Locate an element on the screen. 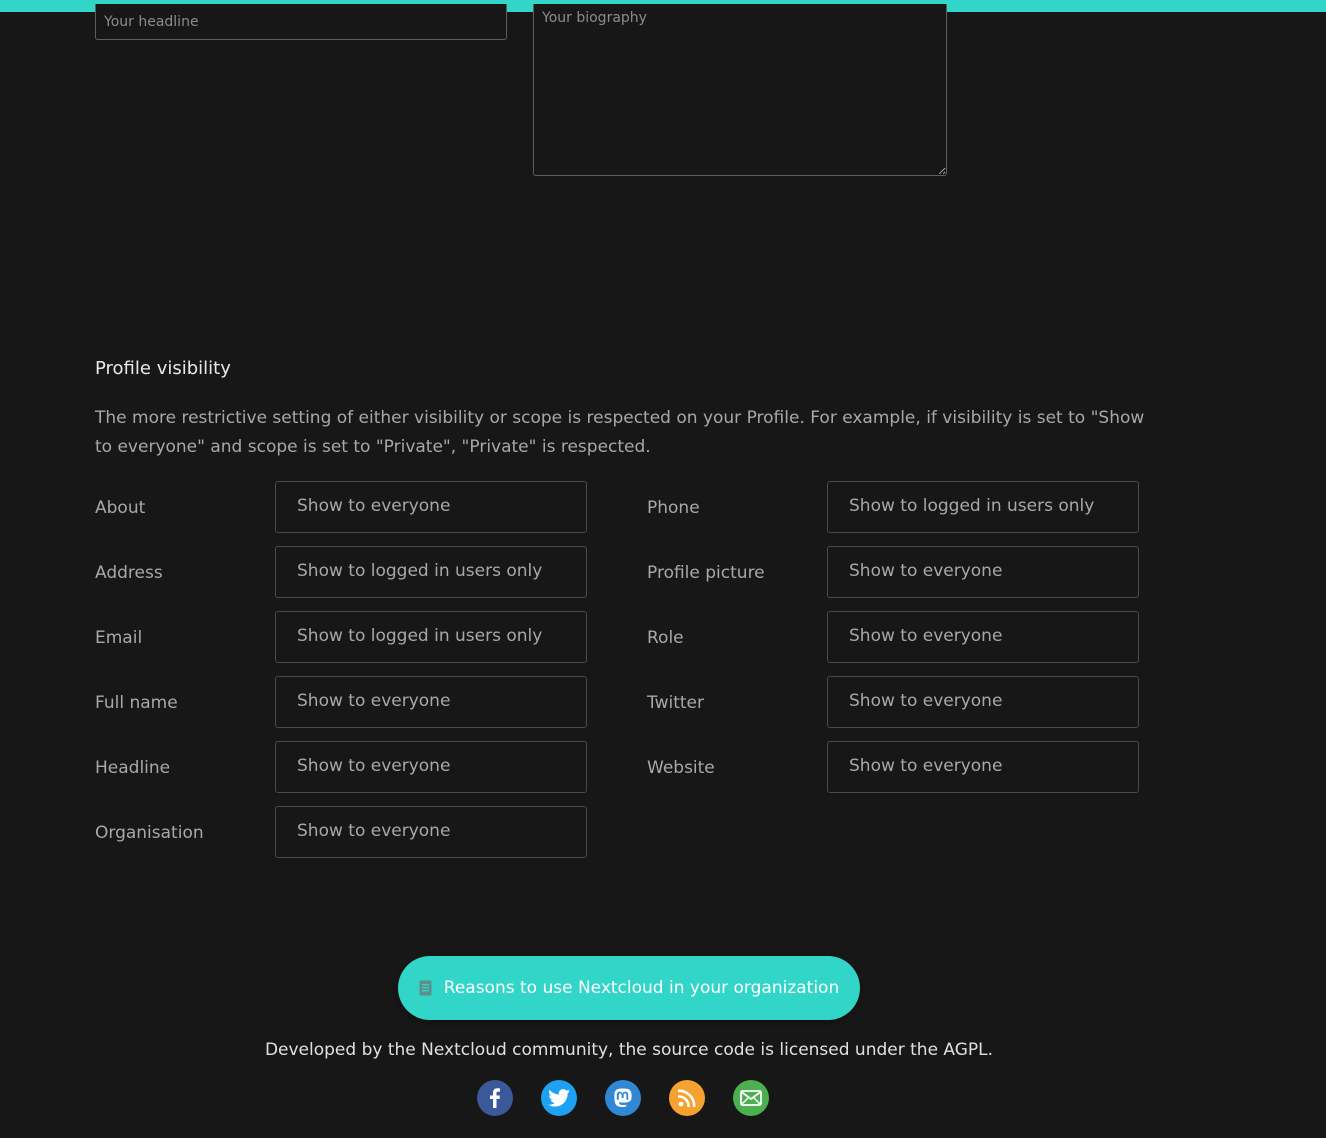 Image resolution: width=1326 pixels, height=1138 pixels. visibility-row-email: Email Show to logged in users only is located at coordinates (341, 637).